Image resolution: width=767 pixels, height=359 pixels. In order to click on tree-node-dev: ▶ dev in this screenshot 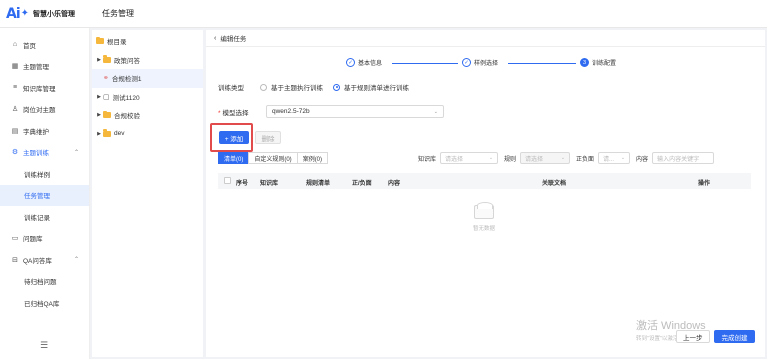, I will do `click(147, 134)`.